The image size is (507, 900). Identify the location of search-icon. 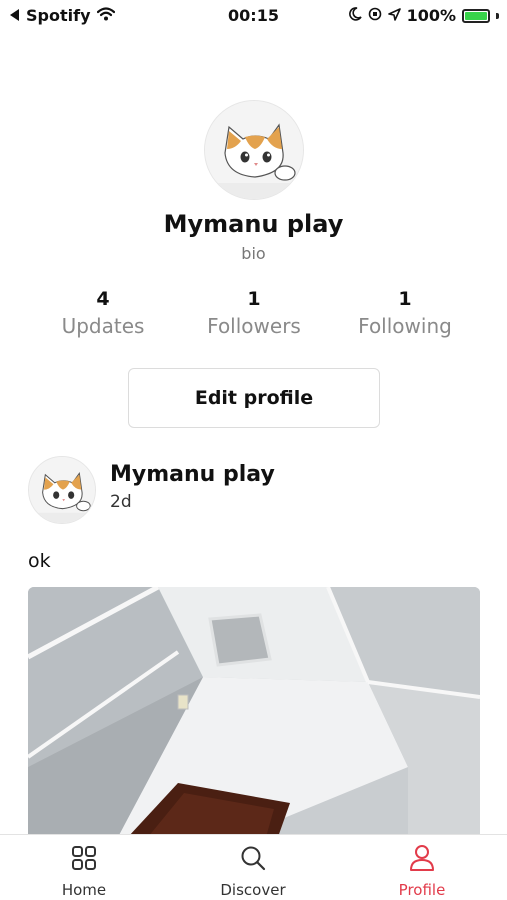
(253, 858).